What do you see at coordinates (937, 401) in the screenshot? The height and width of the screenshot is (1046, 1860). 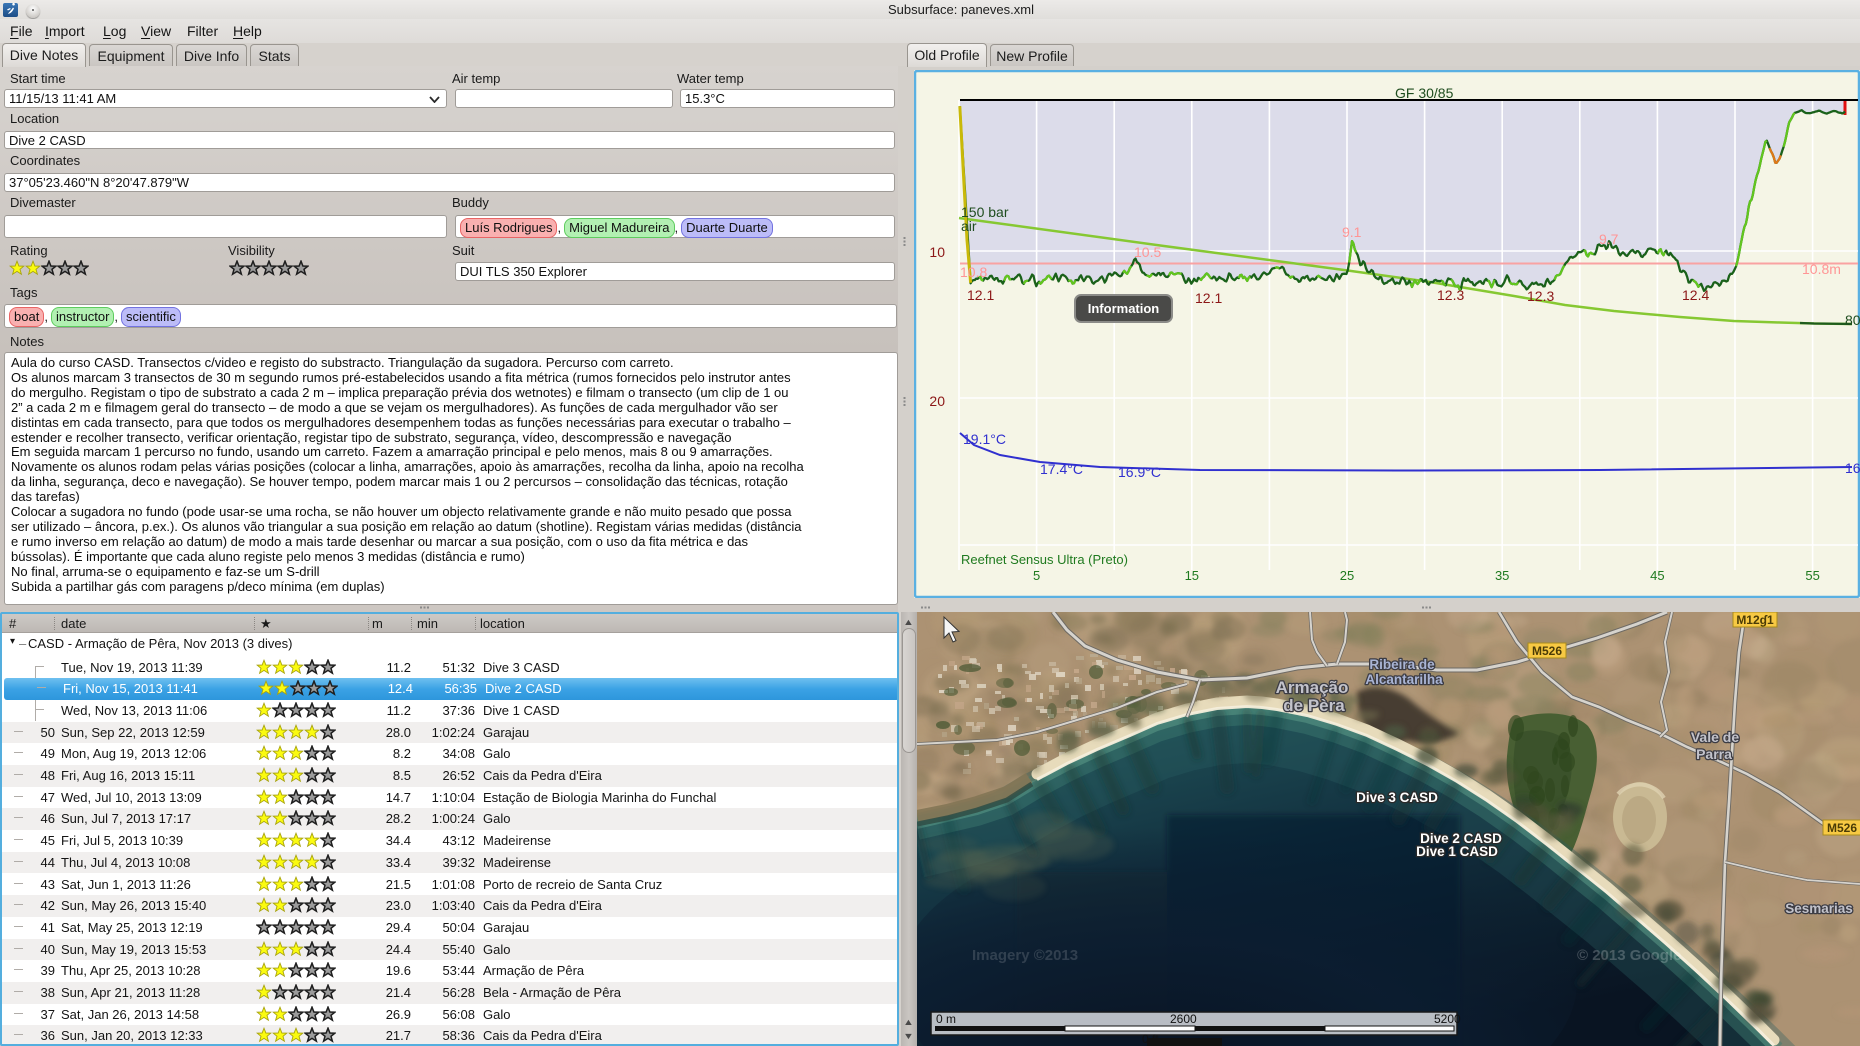 I see `svg-text: 20` at bounding box center [937, 401].